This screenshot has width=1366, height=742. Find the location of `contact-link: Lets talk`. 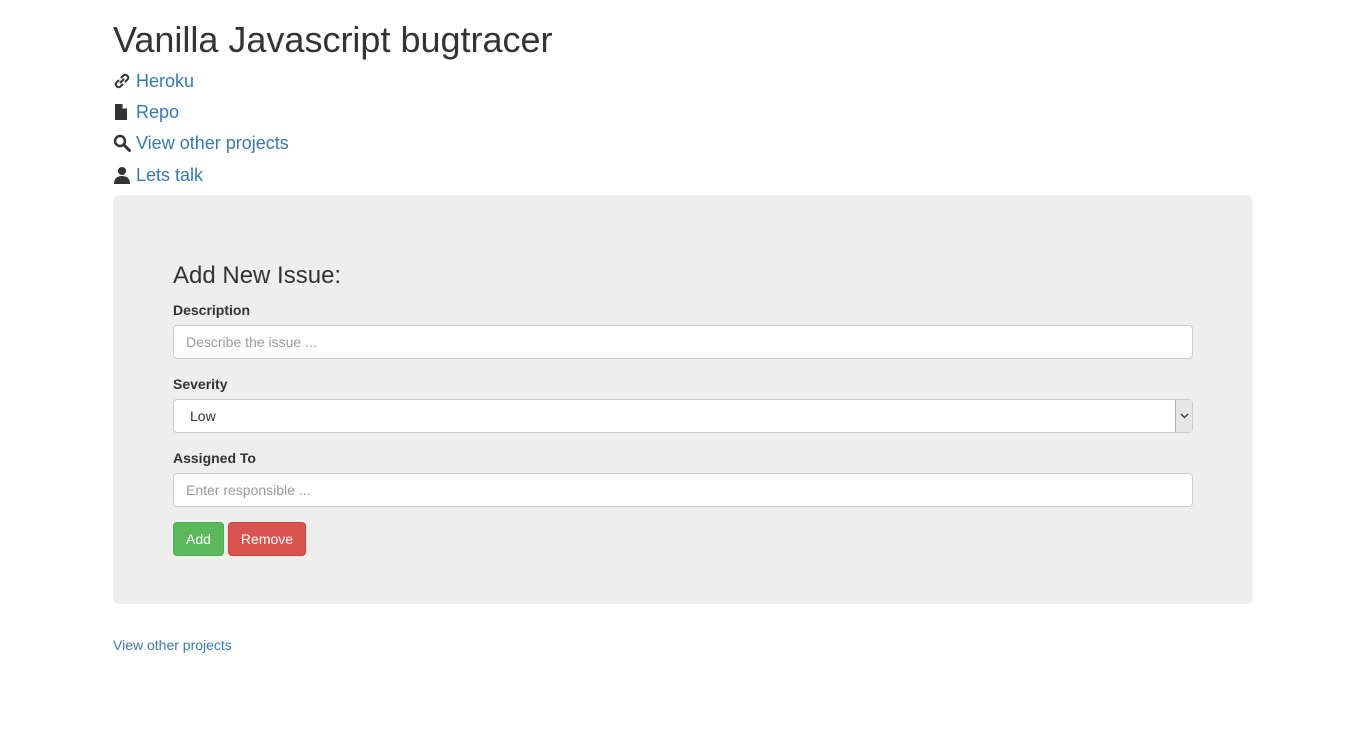

contact-link: Lets talk is located at coordinates (169, 175).